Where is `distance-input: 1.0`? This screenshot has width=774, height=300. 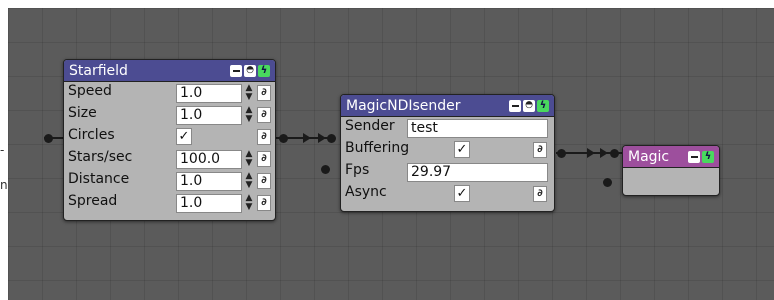 distance-input: 1.0 is located at coordinates (209, 181).